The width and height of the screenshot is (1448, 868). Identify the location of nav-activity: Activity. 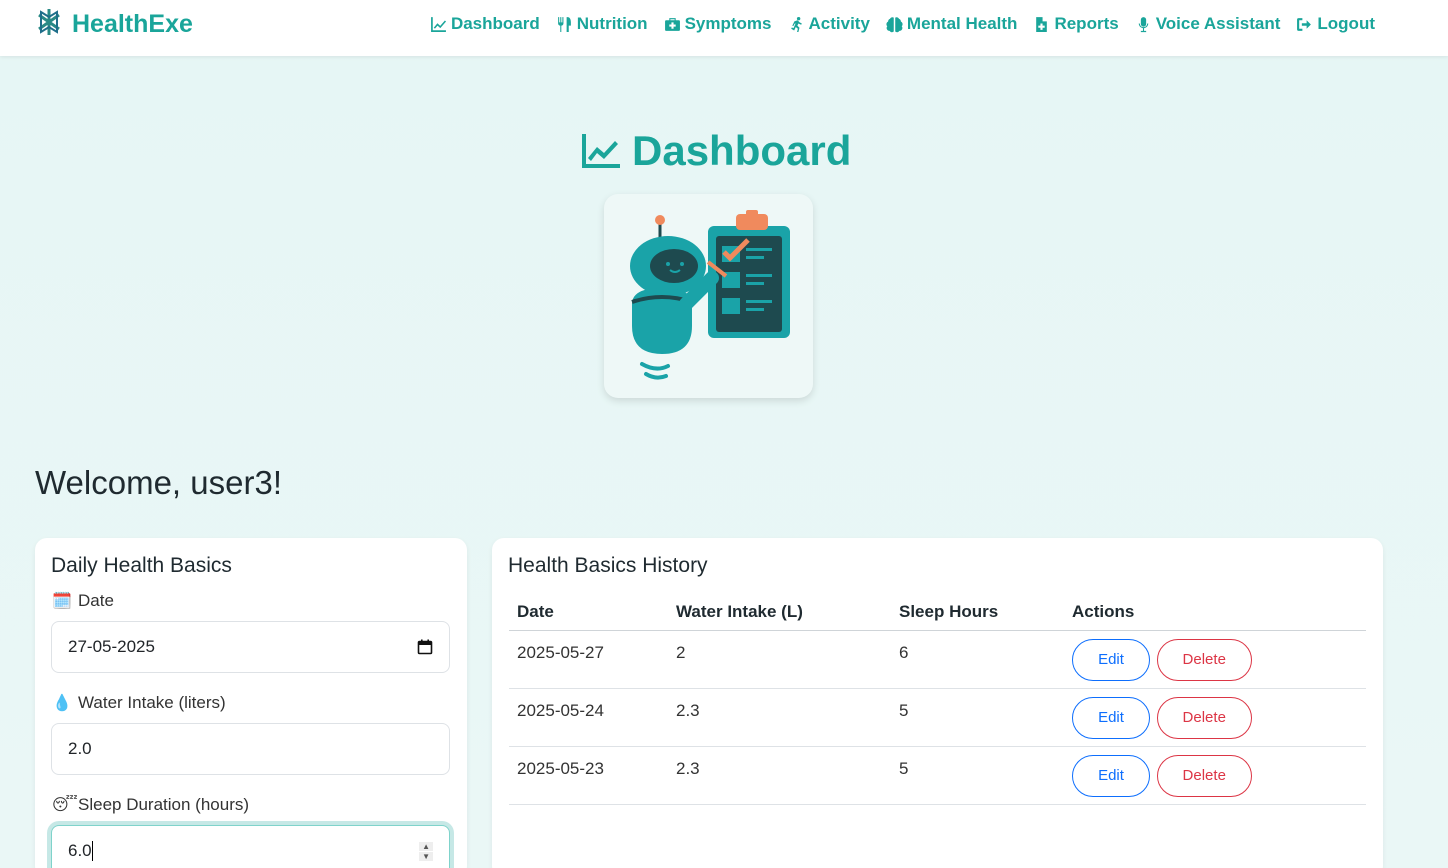
(829, 24).